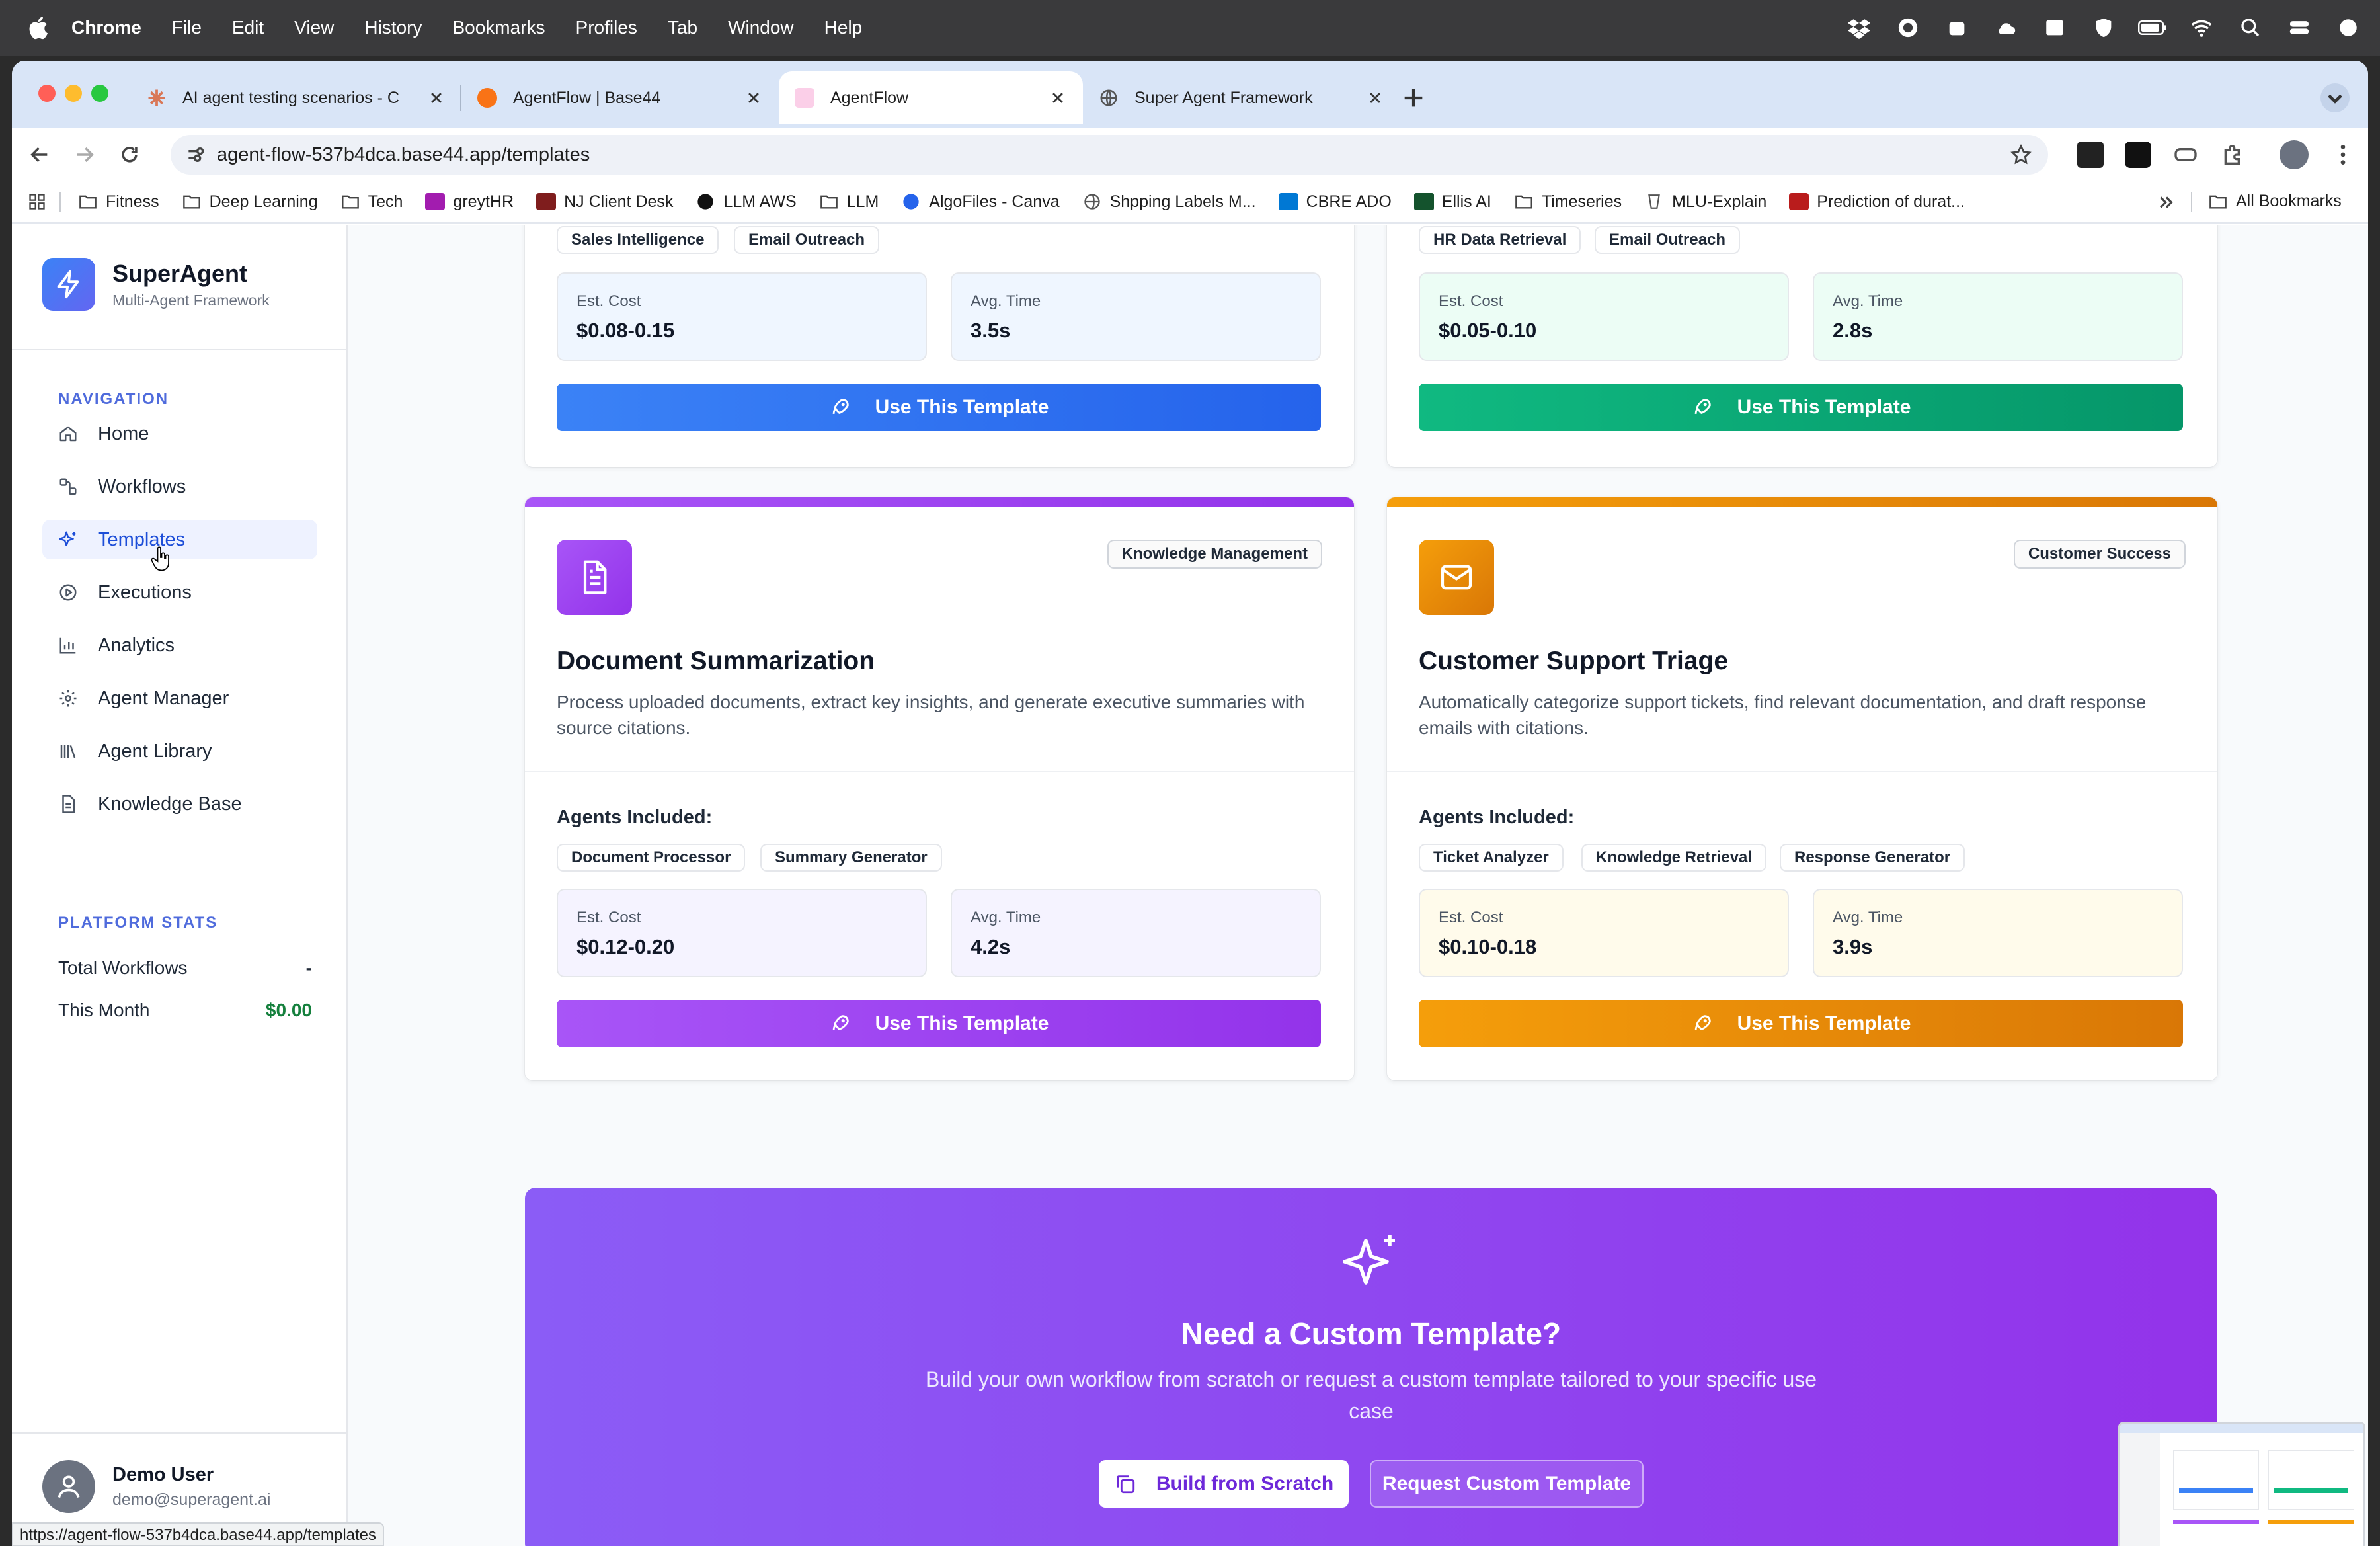 Image resolution: width=2380 pixels, height=1546 pixels. What do you see at coordinates (1956, 28) in the screenshot?
I see `extension-icon` at bounding box center [1956, 28].